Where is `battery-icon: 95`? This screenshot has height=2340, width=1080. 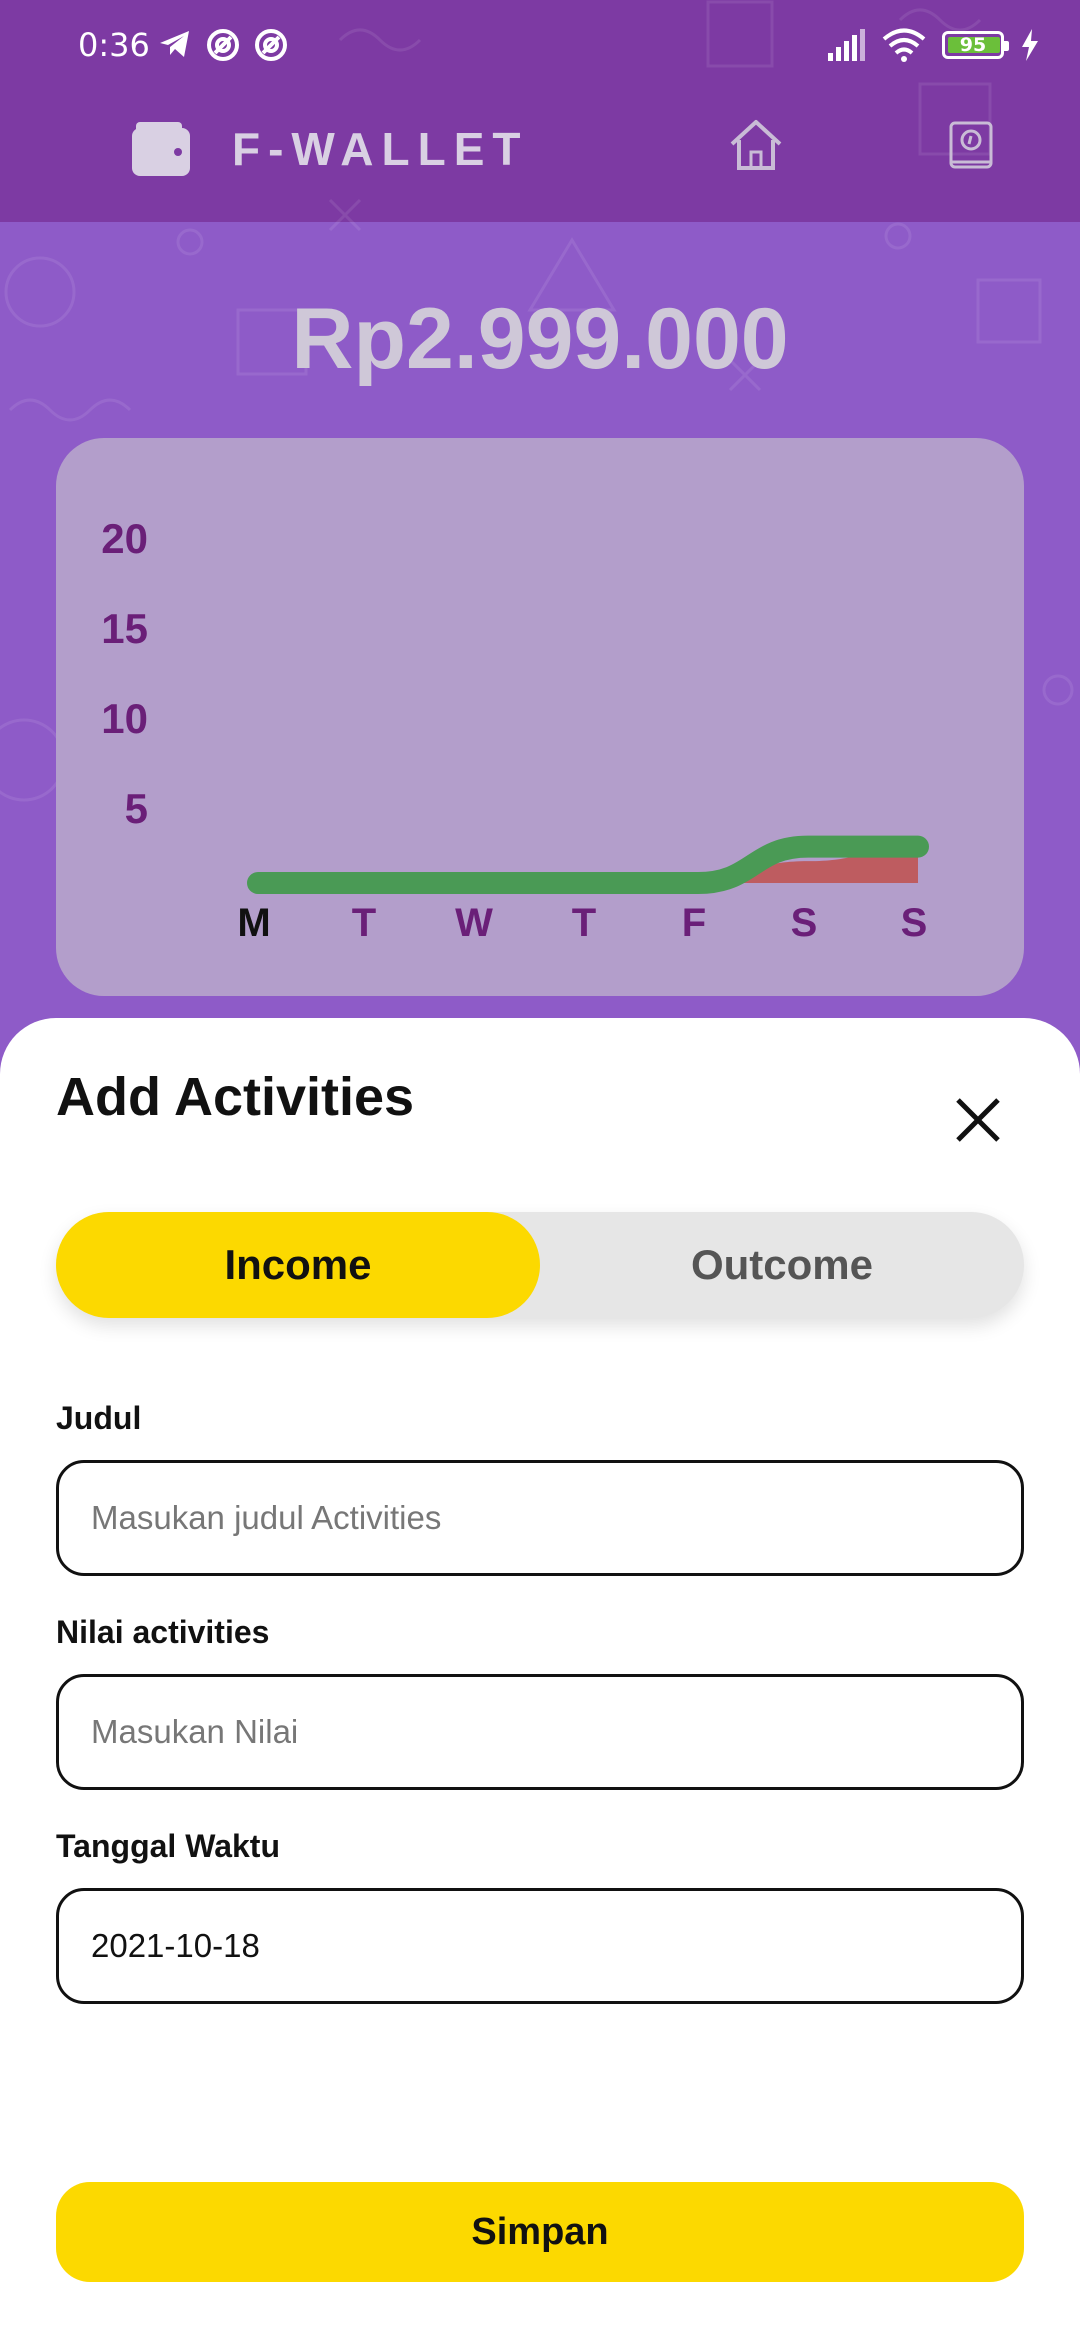 battery-icon: 95 is located at coordinates (975, 45).